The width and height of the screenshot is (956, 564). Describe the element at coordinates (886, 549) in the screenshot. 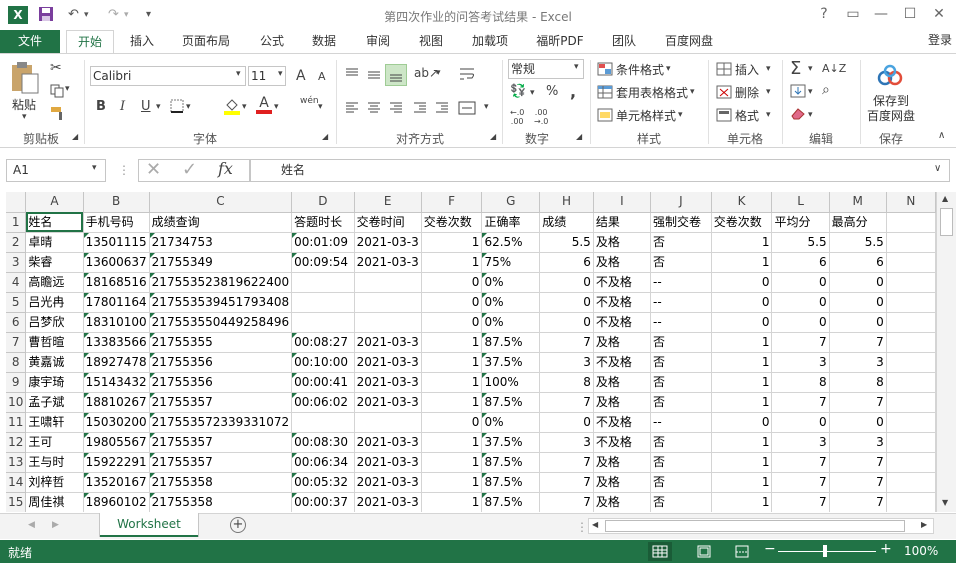

I see `zoom-in-button: +` at that location.